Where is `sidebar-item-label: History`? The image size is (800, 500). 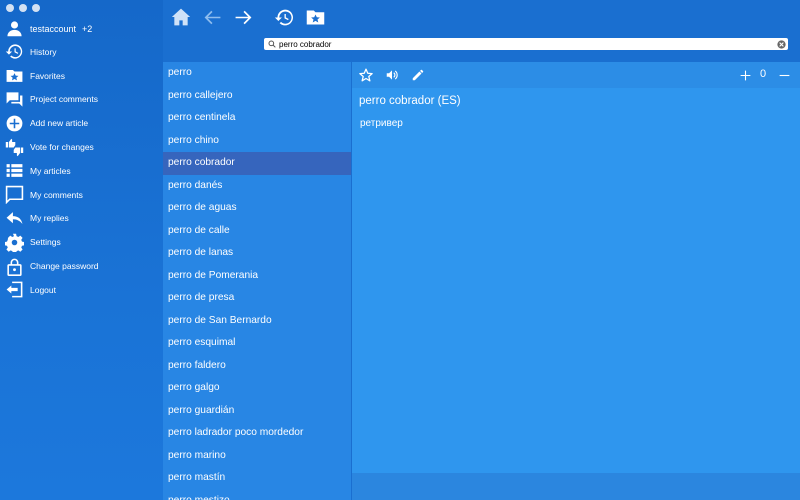 sidebar-item-label: History is located at coordinates (43, 51).